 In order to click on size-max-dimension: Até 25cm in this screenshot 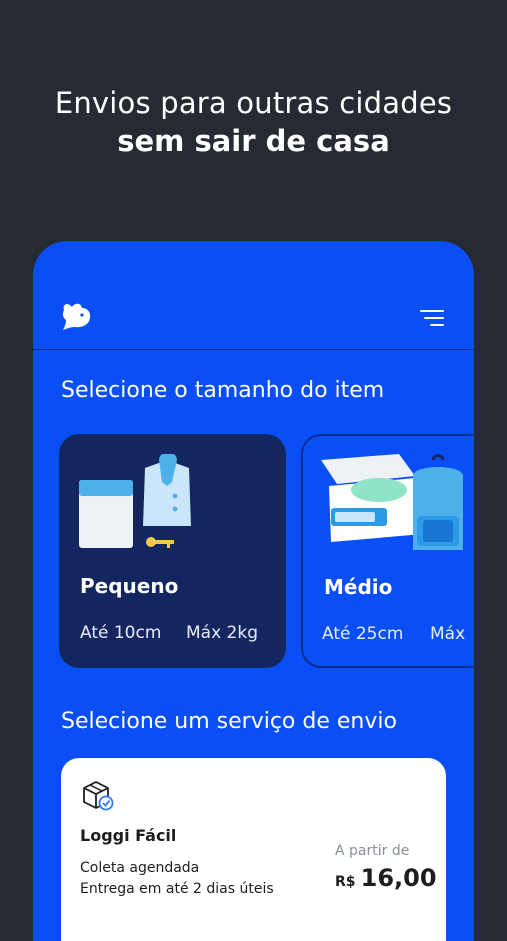, I will do `click(363, 634)`.